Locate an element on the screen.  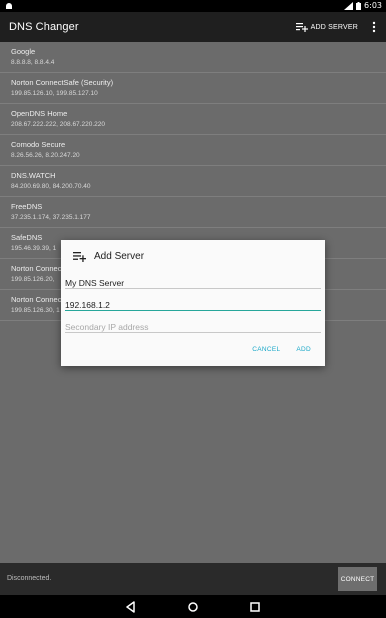
status-bar: 6:03 is located at coordinates (193, 6).